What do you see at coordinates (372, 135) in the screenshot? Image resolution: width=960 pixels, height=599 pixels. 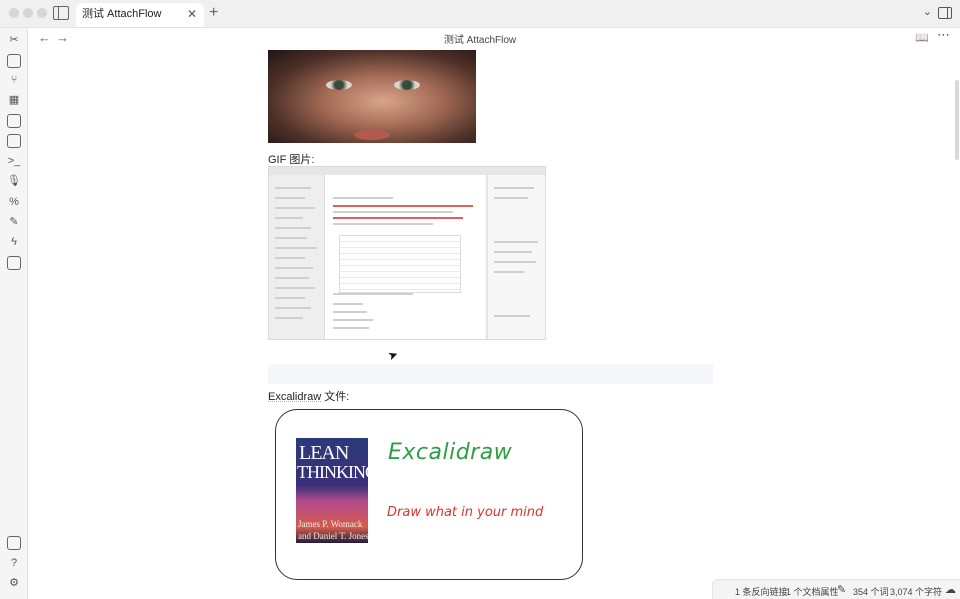 I see `image-lips` at bounding box center [372, 135].